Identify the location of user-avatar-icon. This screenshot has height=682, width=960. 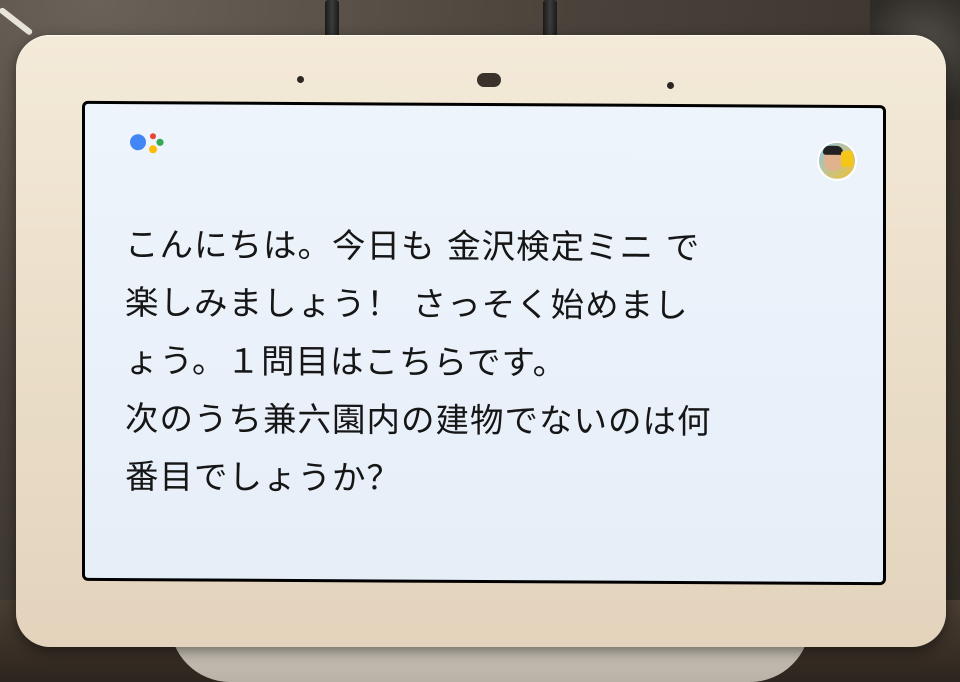
(837, 160).